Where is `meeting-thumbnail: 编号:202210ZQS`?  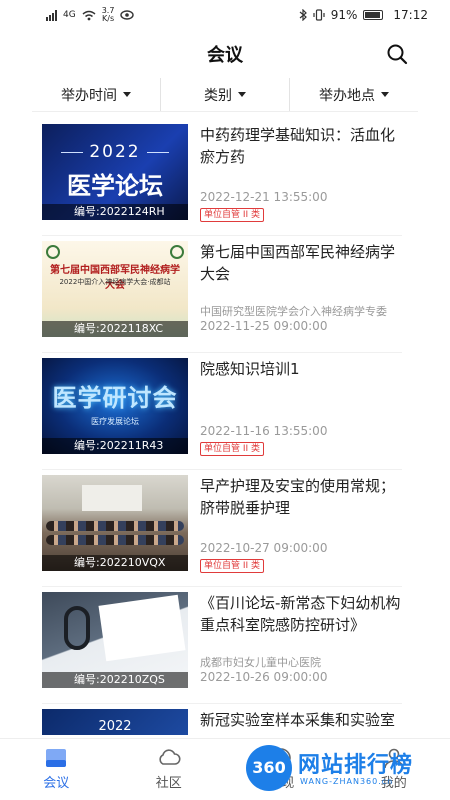
meeting-thumbnail: 编号:202210ZQS is located at coordinates (115, 640).